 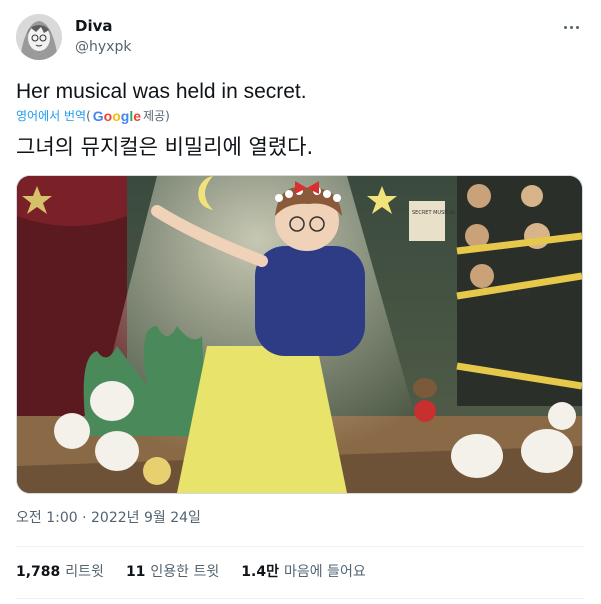 I want to click on avatar, so click(x=39, y=37).